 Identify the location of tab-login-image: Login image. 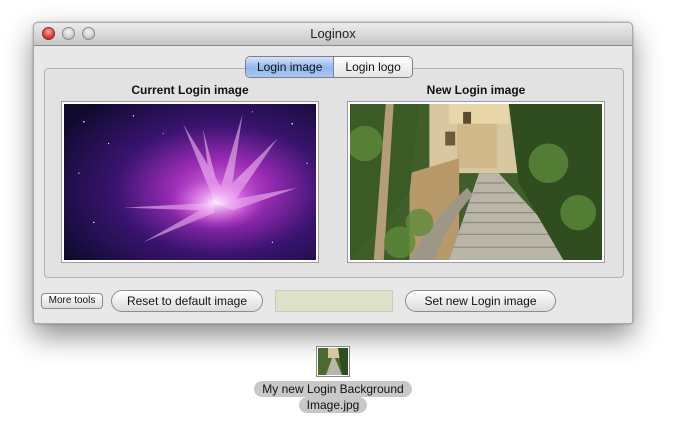
(290, 67).